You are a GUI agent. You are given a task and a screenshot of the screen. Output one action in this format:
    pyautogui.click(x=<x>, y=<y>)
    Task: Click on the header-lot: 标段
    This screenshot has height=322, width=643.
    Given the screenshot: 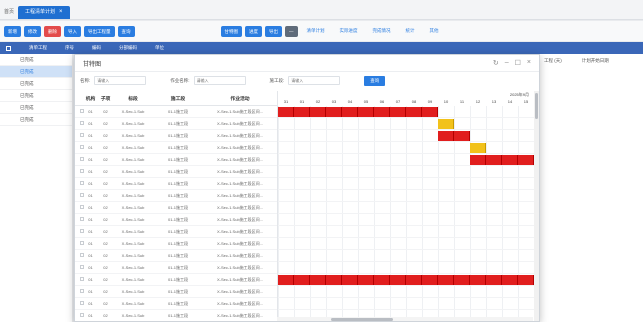 What is the action you would take?
    pyautogui.click(x=133, y=98)
    